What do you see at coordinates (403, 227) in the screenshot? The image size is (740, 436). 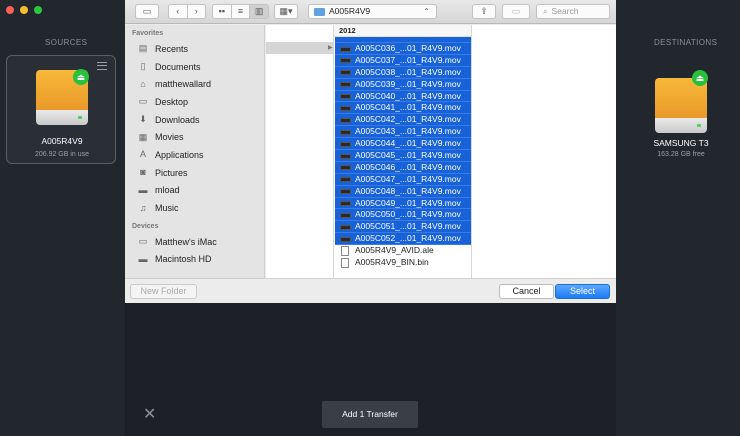 I see `list-item: A005C051_...01_R4V9.mov` at bounding box center [403, 227].